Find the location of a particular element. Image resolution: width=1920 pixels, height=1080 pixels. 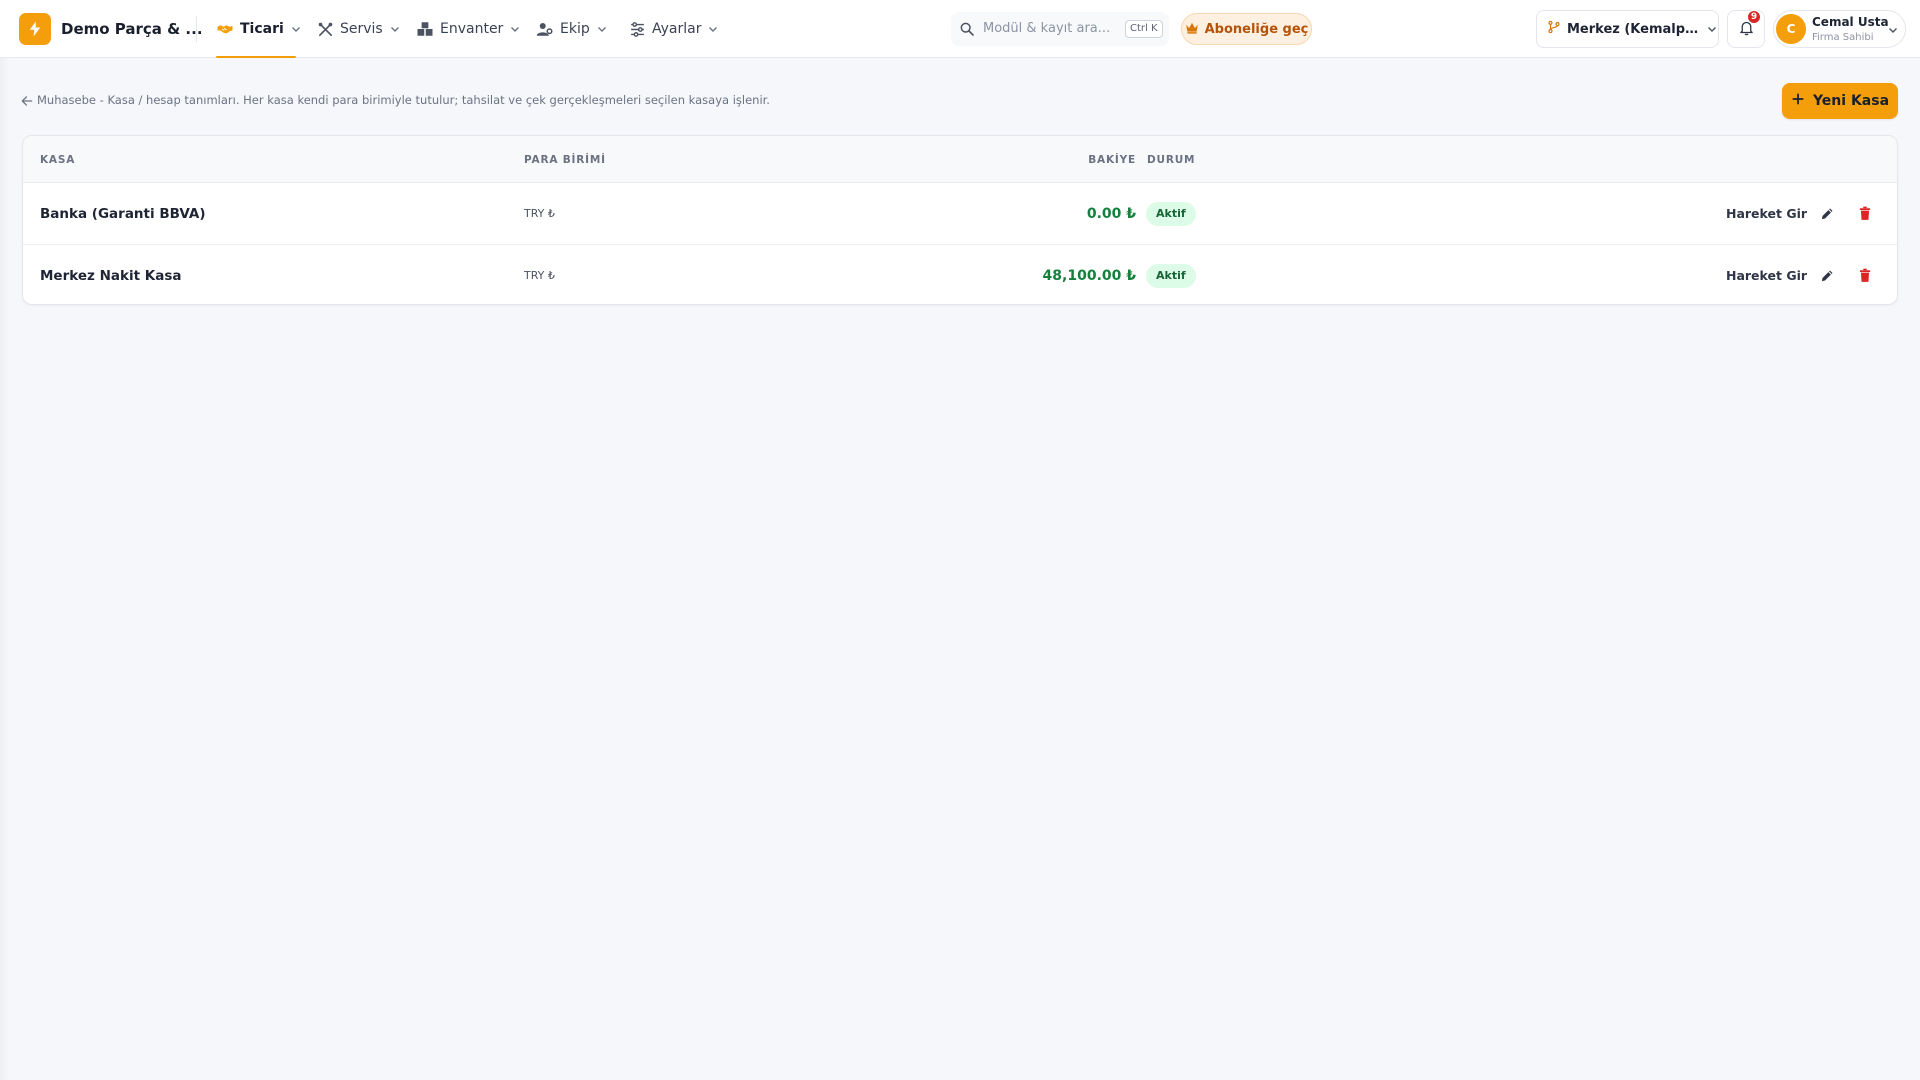

new-cash-account-button: Yeni Kasa is located at coordinates (1840, 101).